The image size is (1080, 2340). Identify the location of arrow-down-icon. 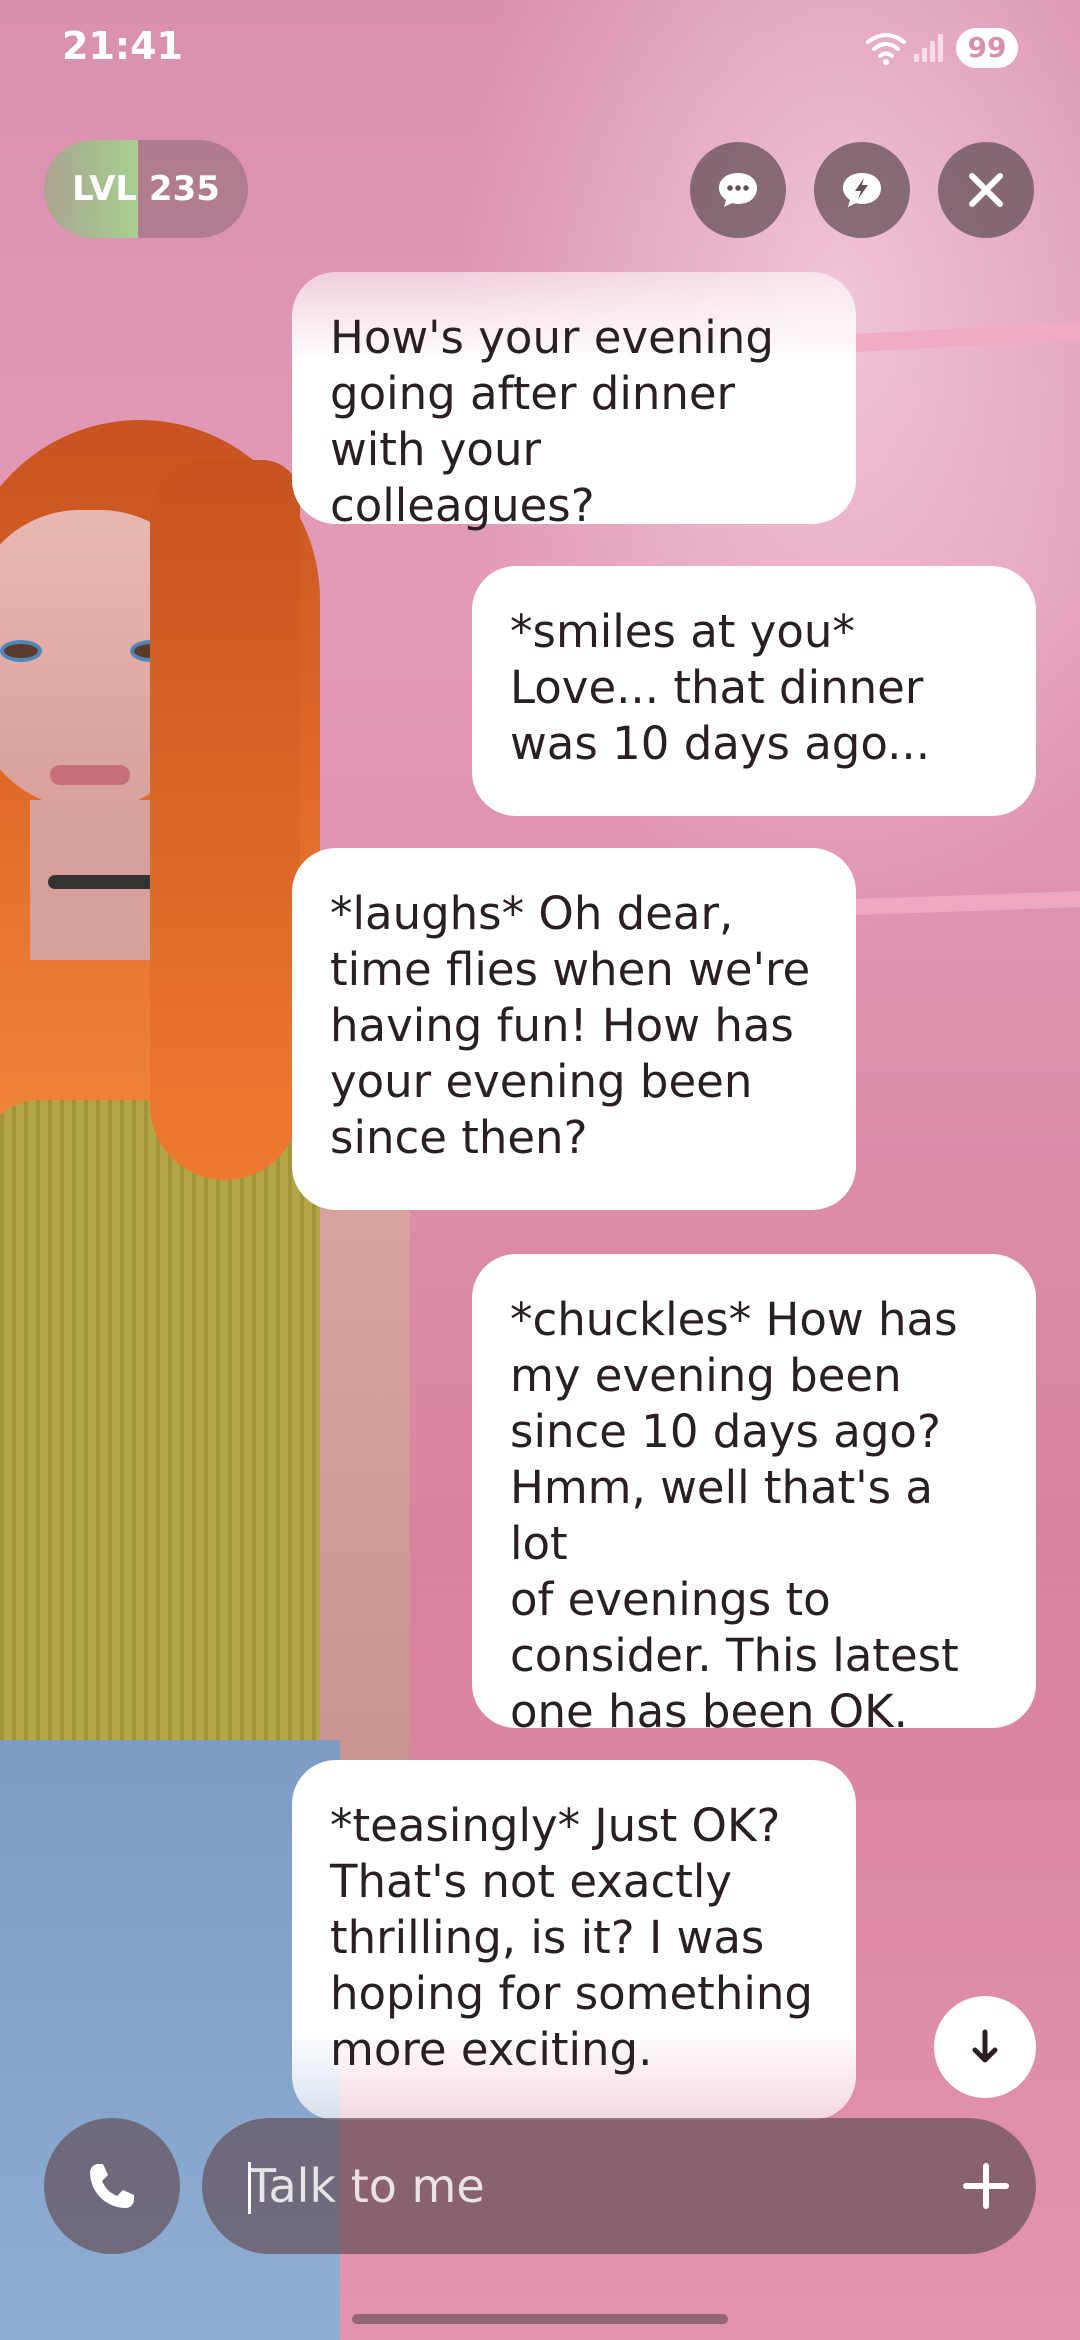
(985, 2046).